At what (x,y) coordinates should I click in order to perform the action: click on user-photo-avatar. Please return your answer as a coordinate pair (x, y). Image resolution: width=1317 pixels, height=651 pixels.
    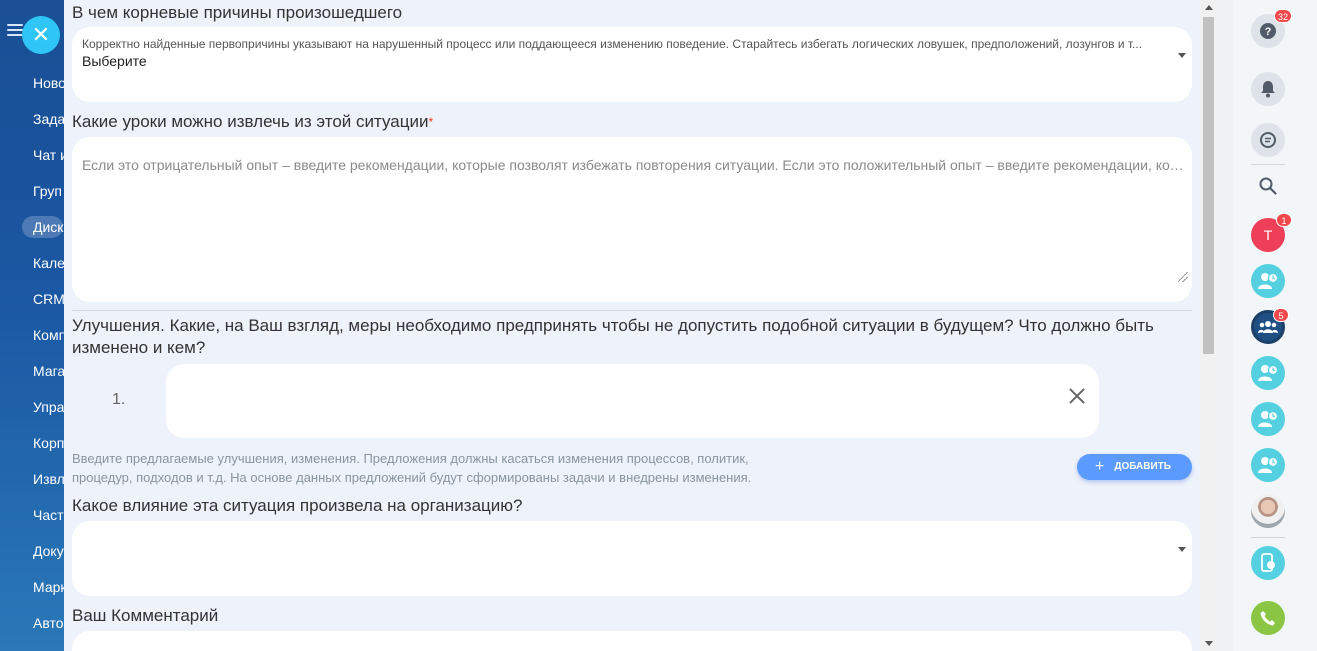
    Looking at the image, I should click on (1268, 511).